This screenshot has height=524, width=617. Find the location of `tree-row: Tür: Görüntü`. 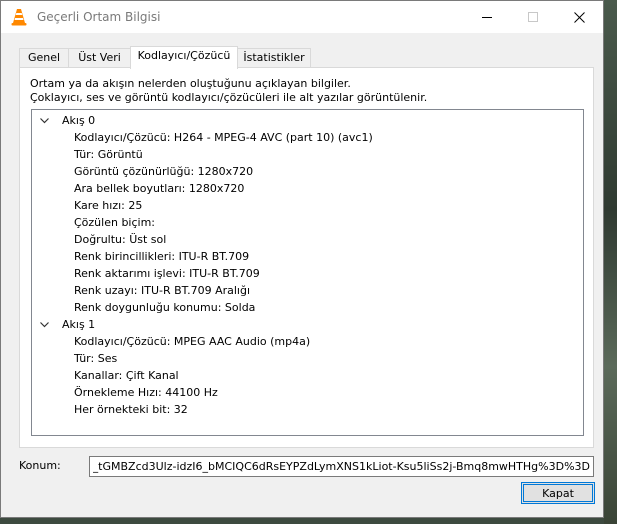

tree-row: Tür: Görüntü is located at coordinates (108, 154).